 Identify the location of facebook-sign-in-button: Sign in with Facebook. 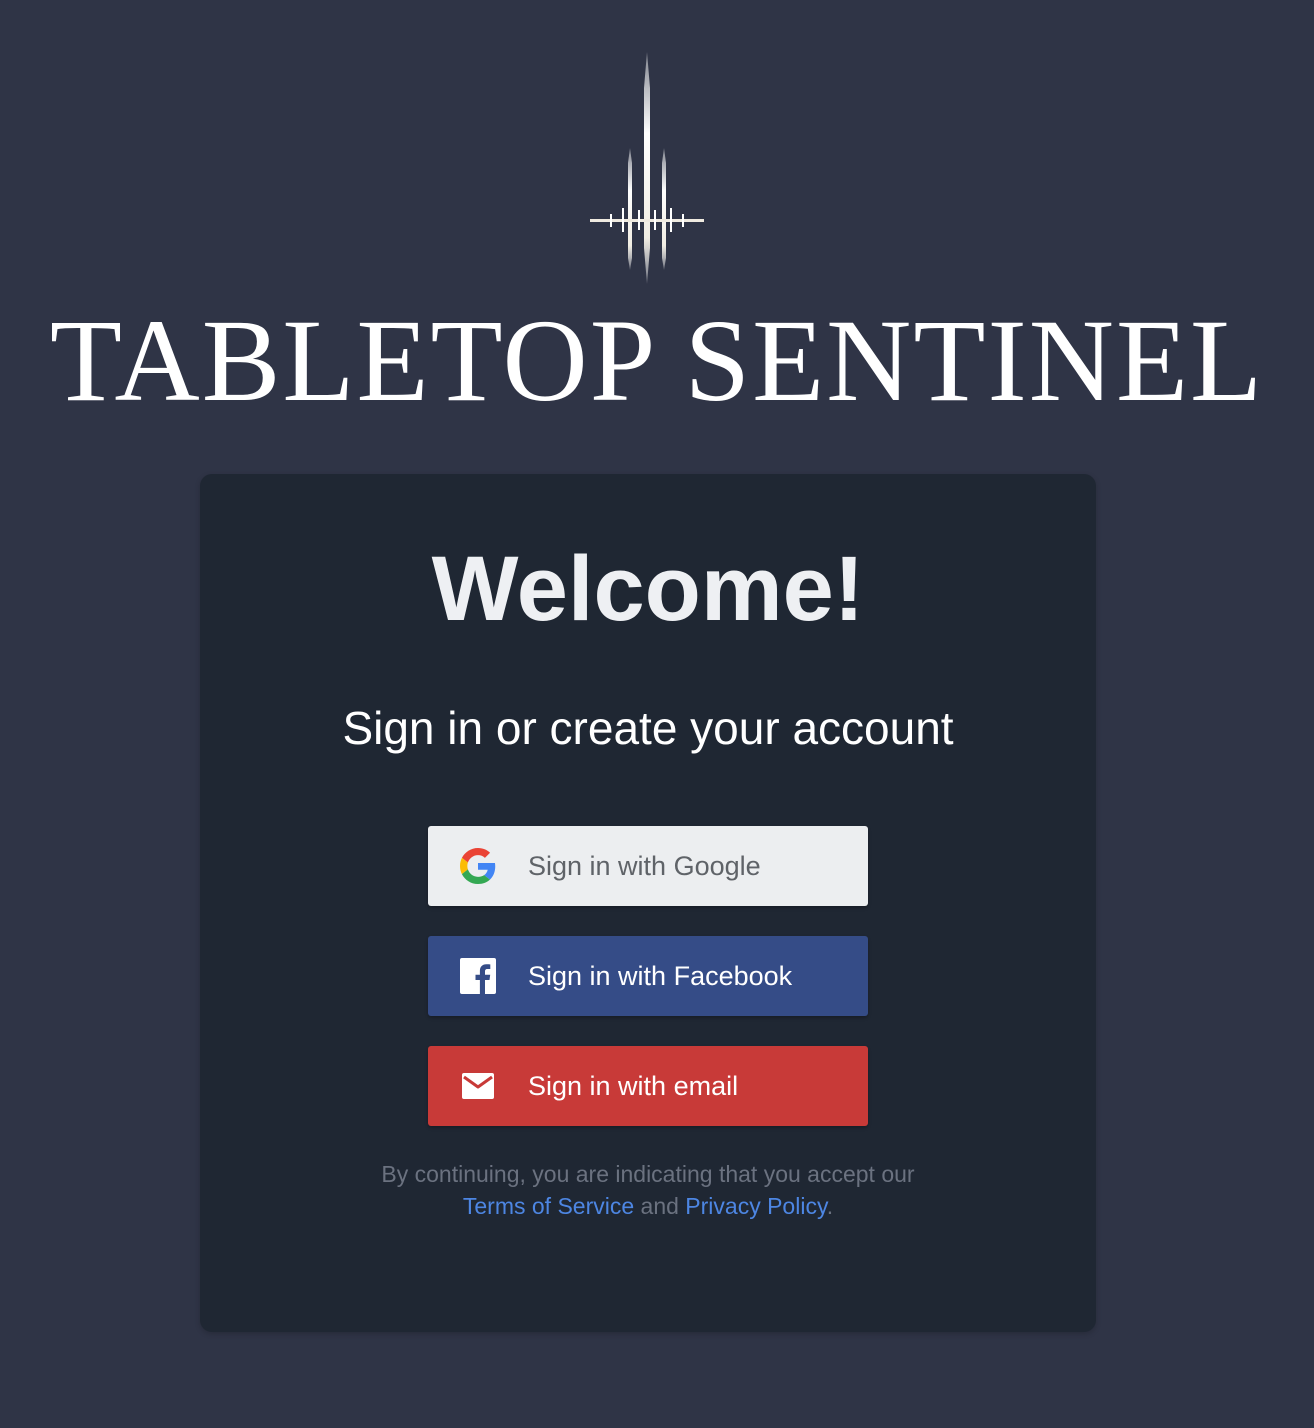
(648, 976).